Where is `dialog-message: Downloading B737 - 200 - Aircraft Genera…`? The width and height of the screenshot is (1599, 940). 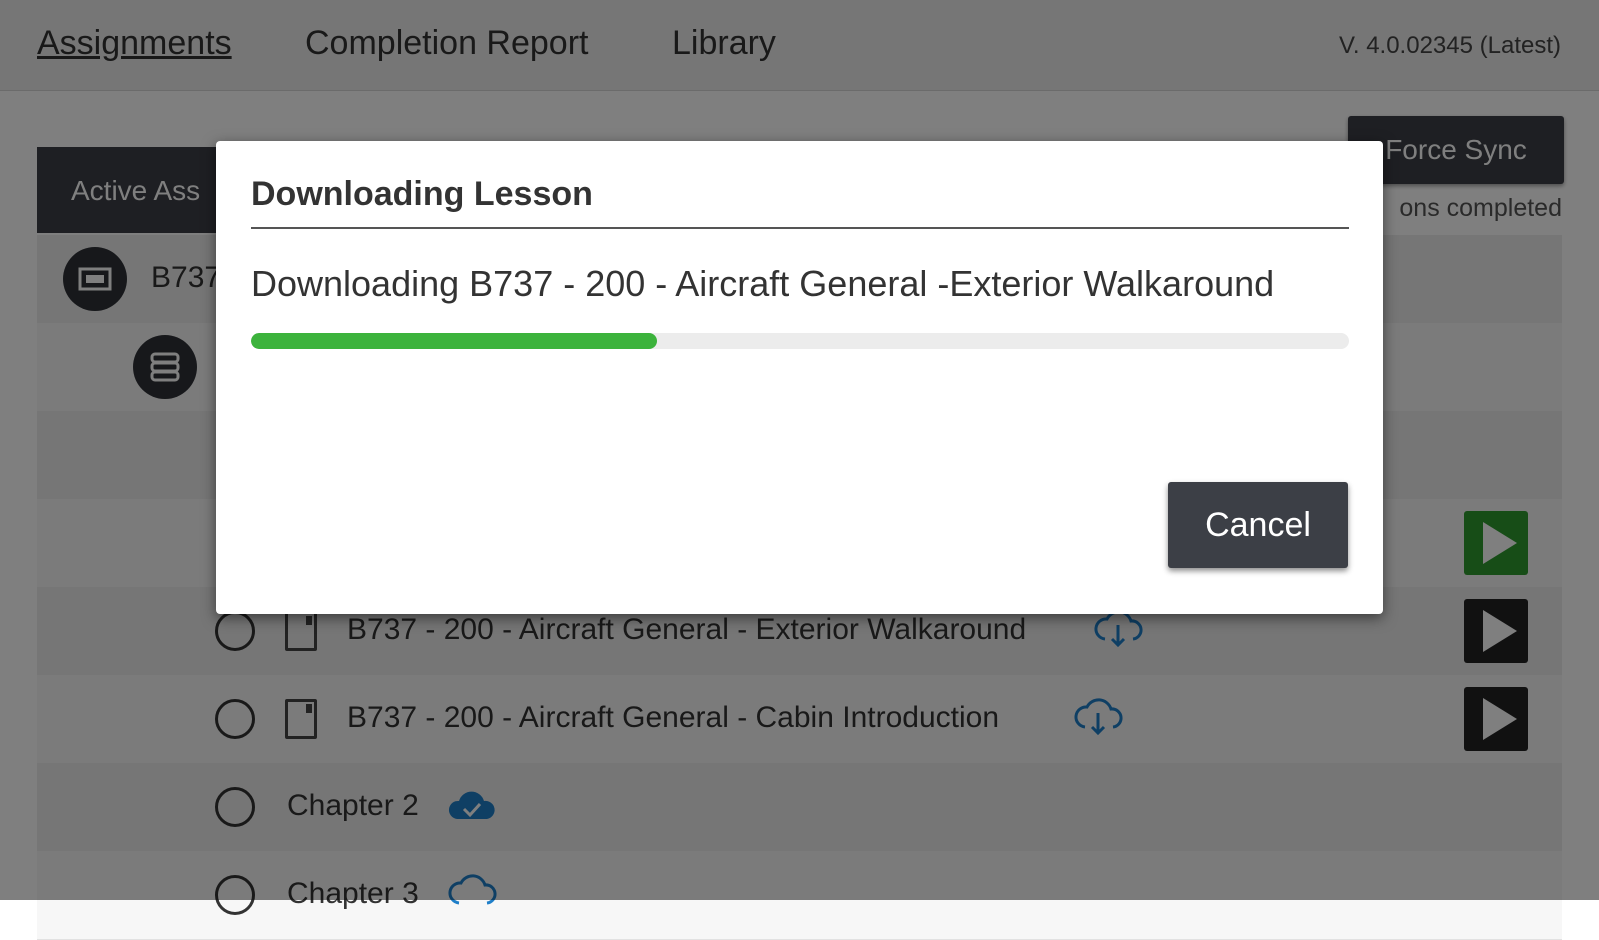 dialog-message: Downloading B737 - 200 - Aircraft Genera… is located at coordinates (763, 283).